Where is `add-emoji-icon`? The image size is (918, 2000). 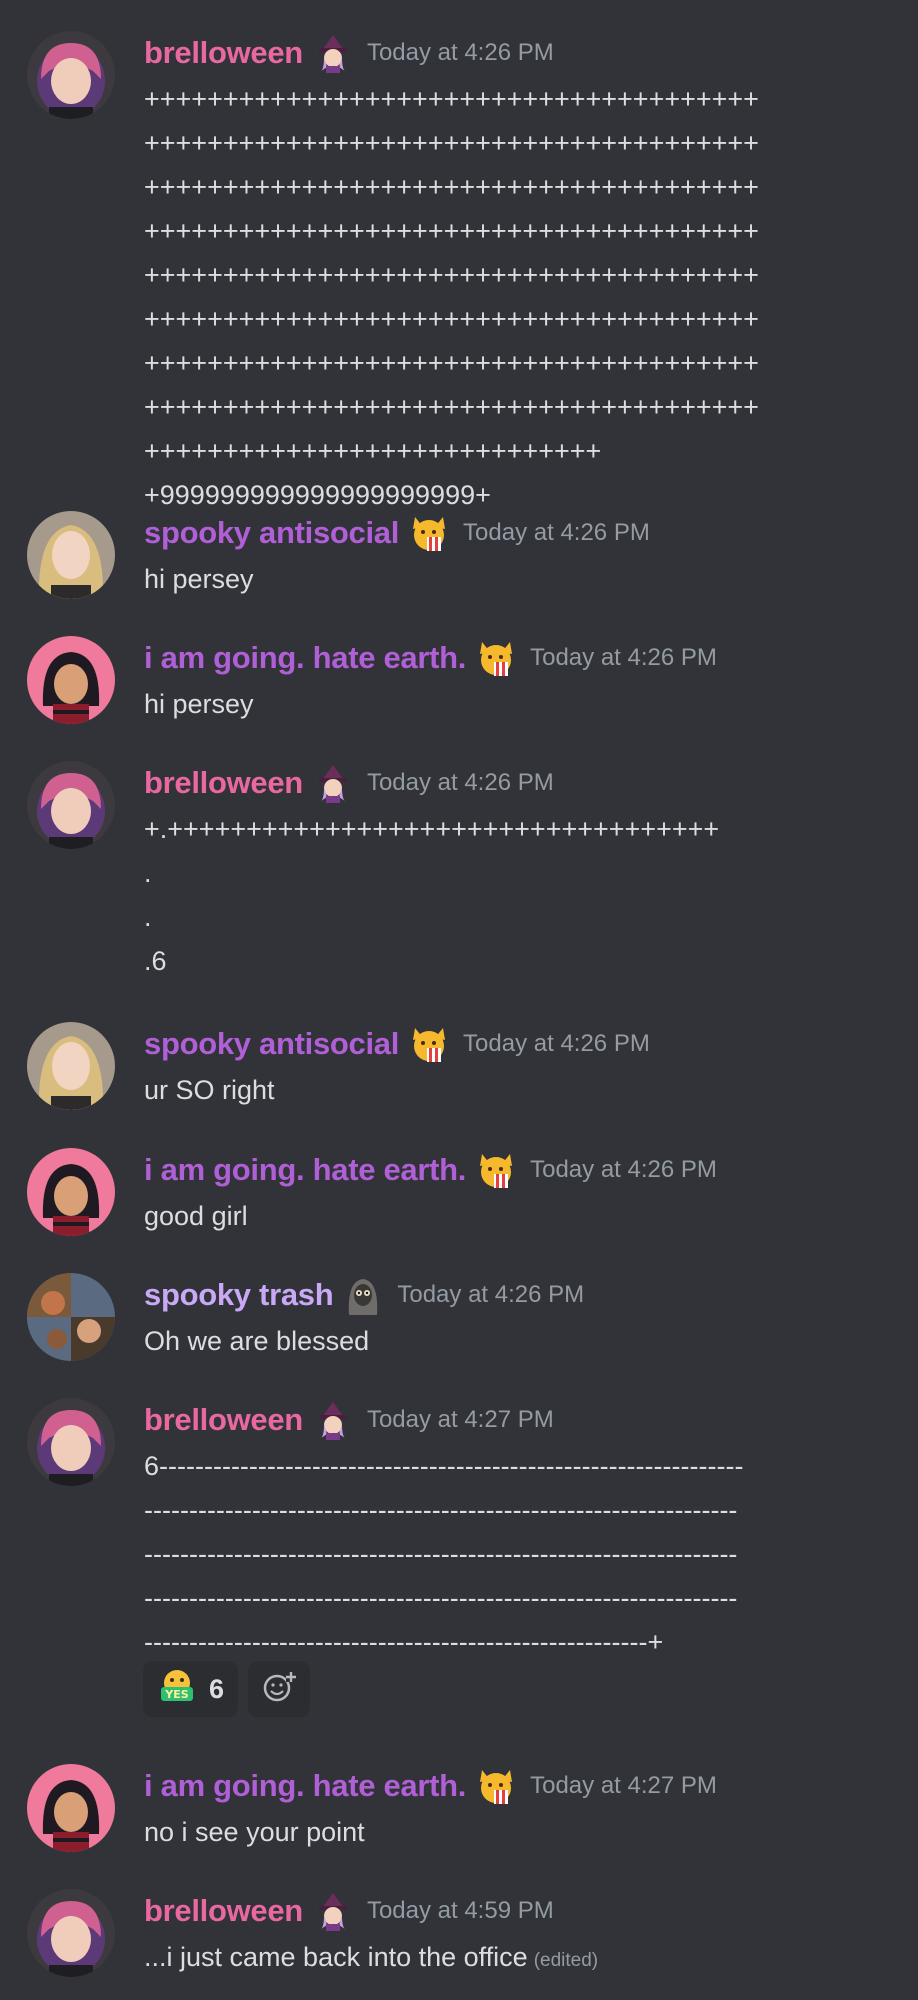 add-emoji-icon is located at coordinates (279, 1689).